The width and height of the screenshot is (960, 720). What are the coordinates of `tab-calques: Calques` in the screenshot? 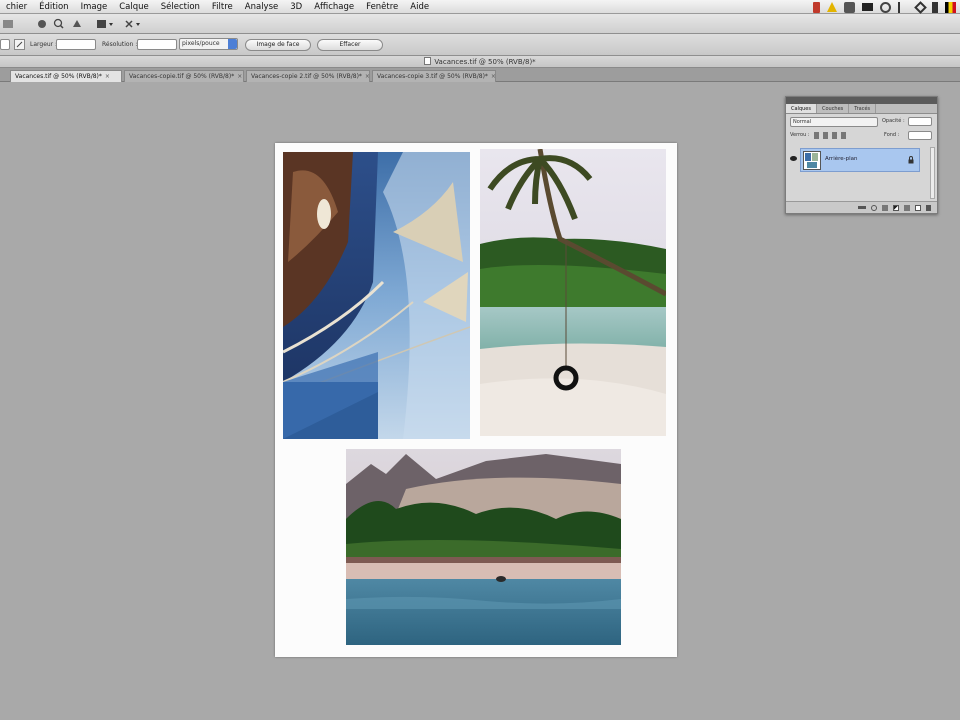 It's located at (801, 108).